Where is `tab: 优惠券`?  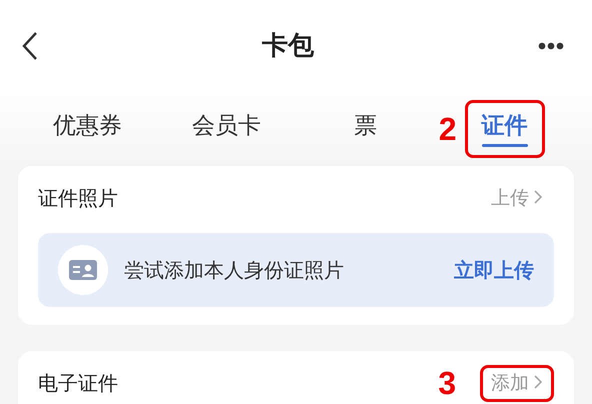 tab: 优惠券 is located at coordinates (87, 129).